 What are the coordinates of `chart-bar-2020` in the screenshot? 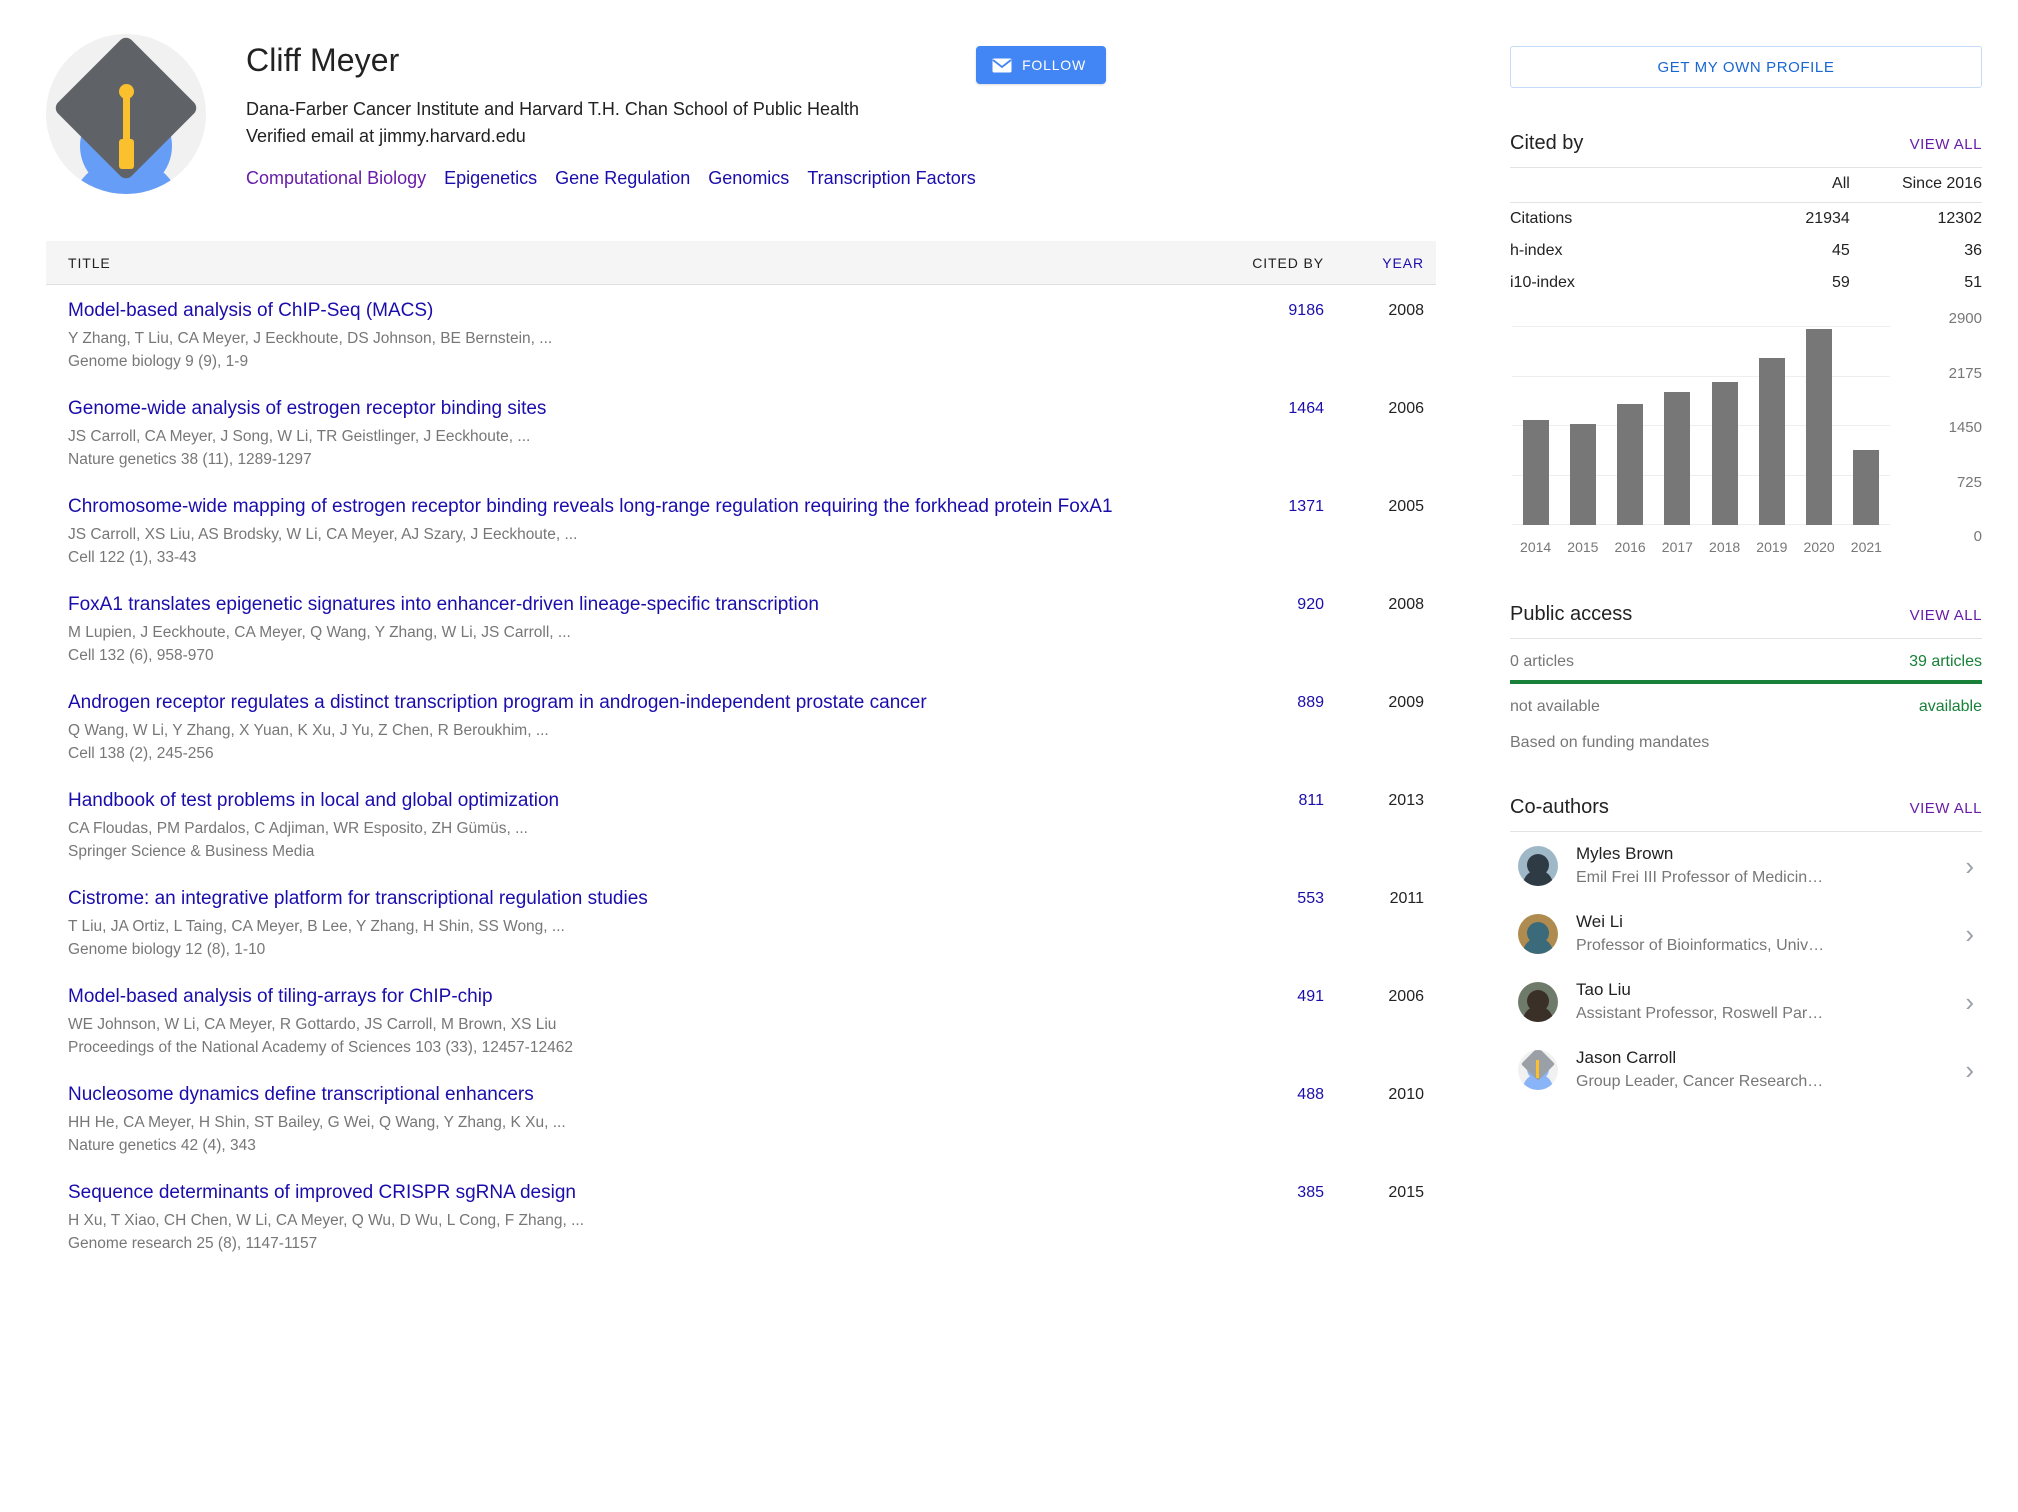 It's located at (1819, 427).